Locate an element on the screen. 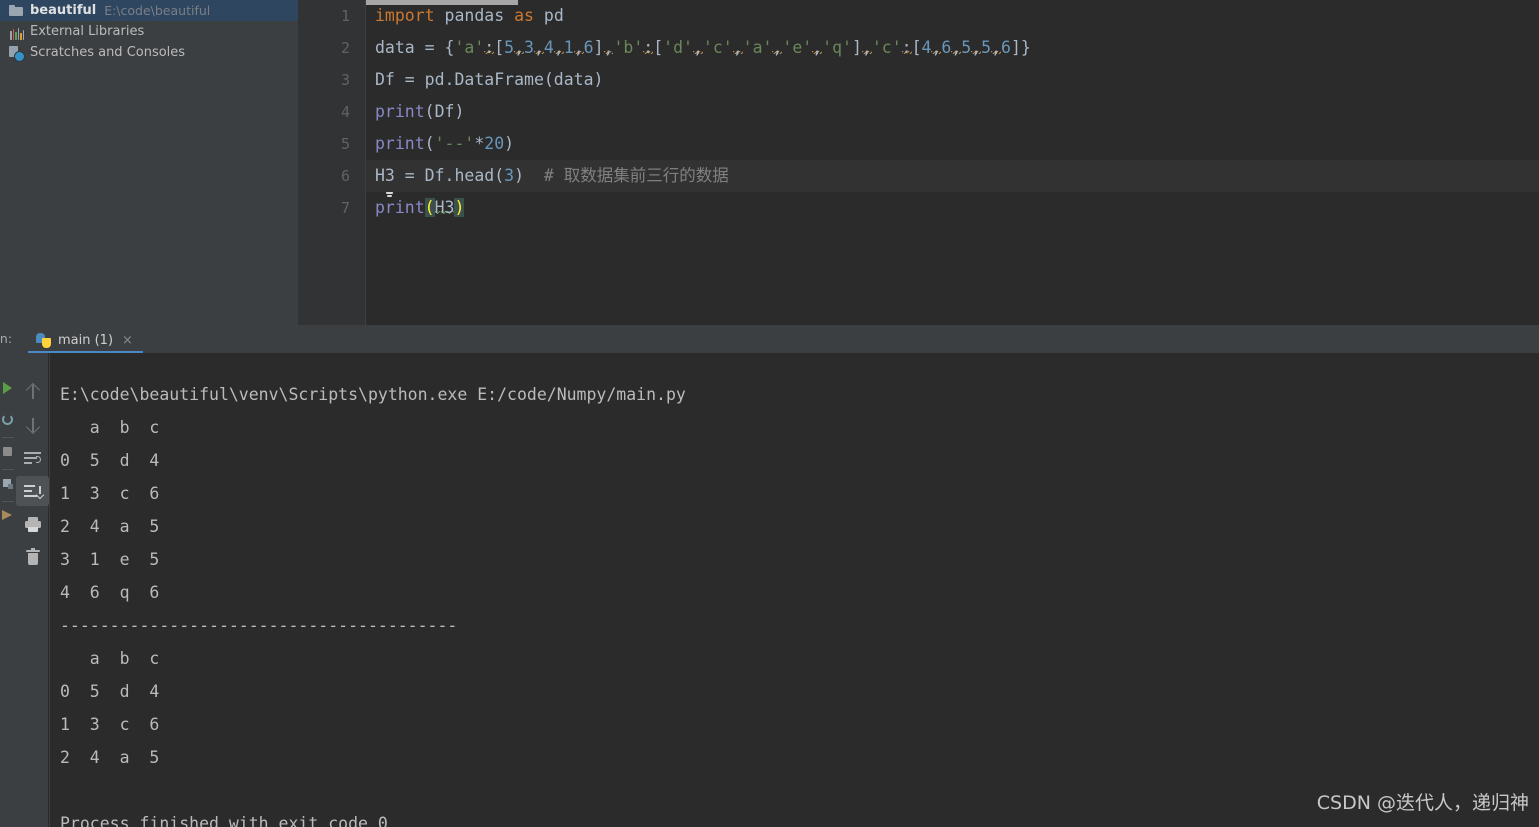  token-string: 'e' is located at coordinates (797, 47).